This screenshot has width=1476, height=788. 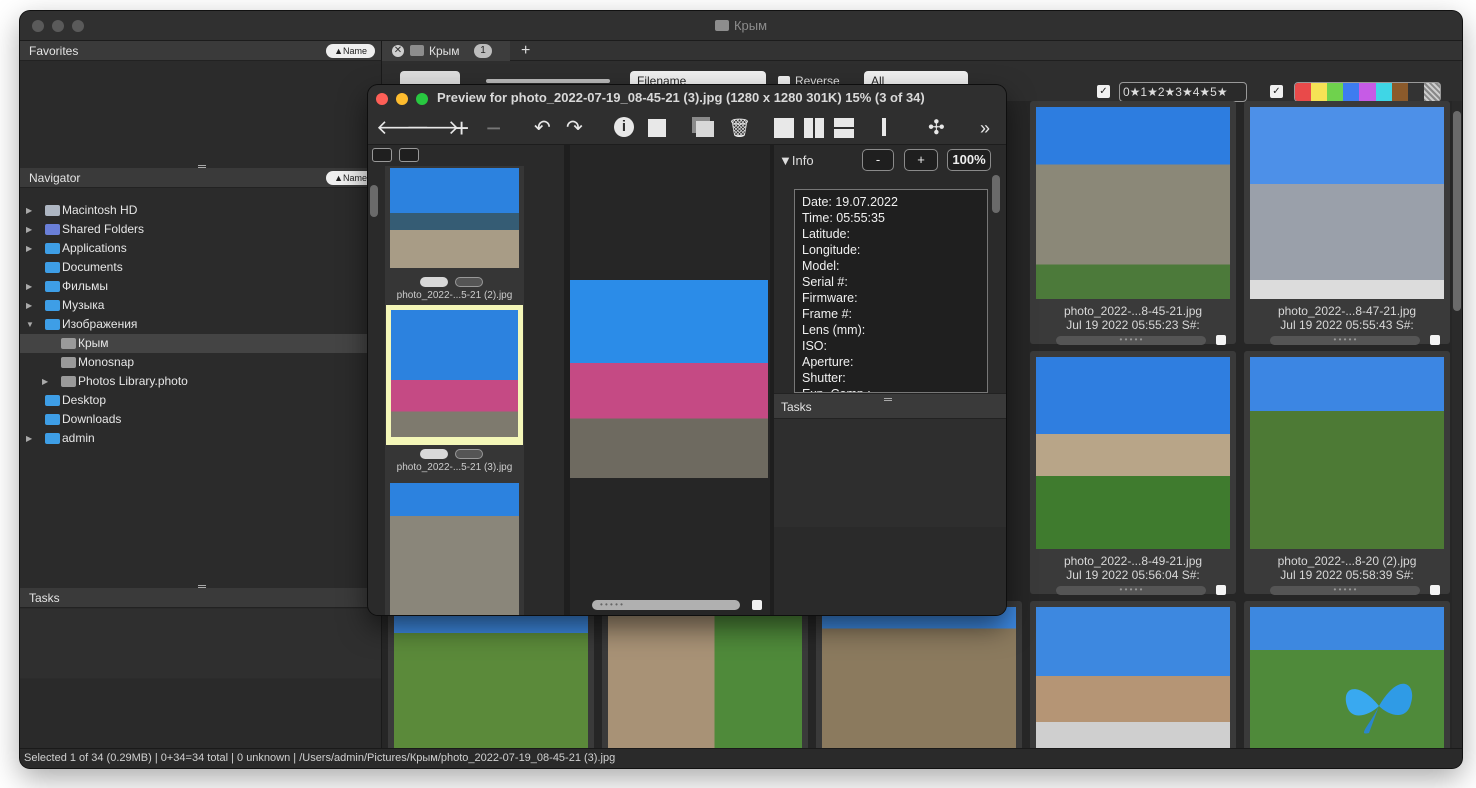 I want to click on tree-item-films: ▶ Фильмы, so click(x=200, y=286).